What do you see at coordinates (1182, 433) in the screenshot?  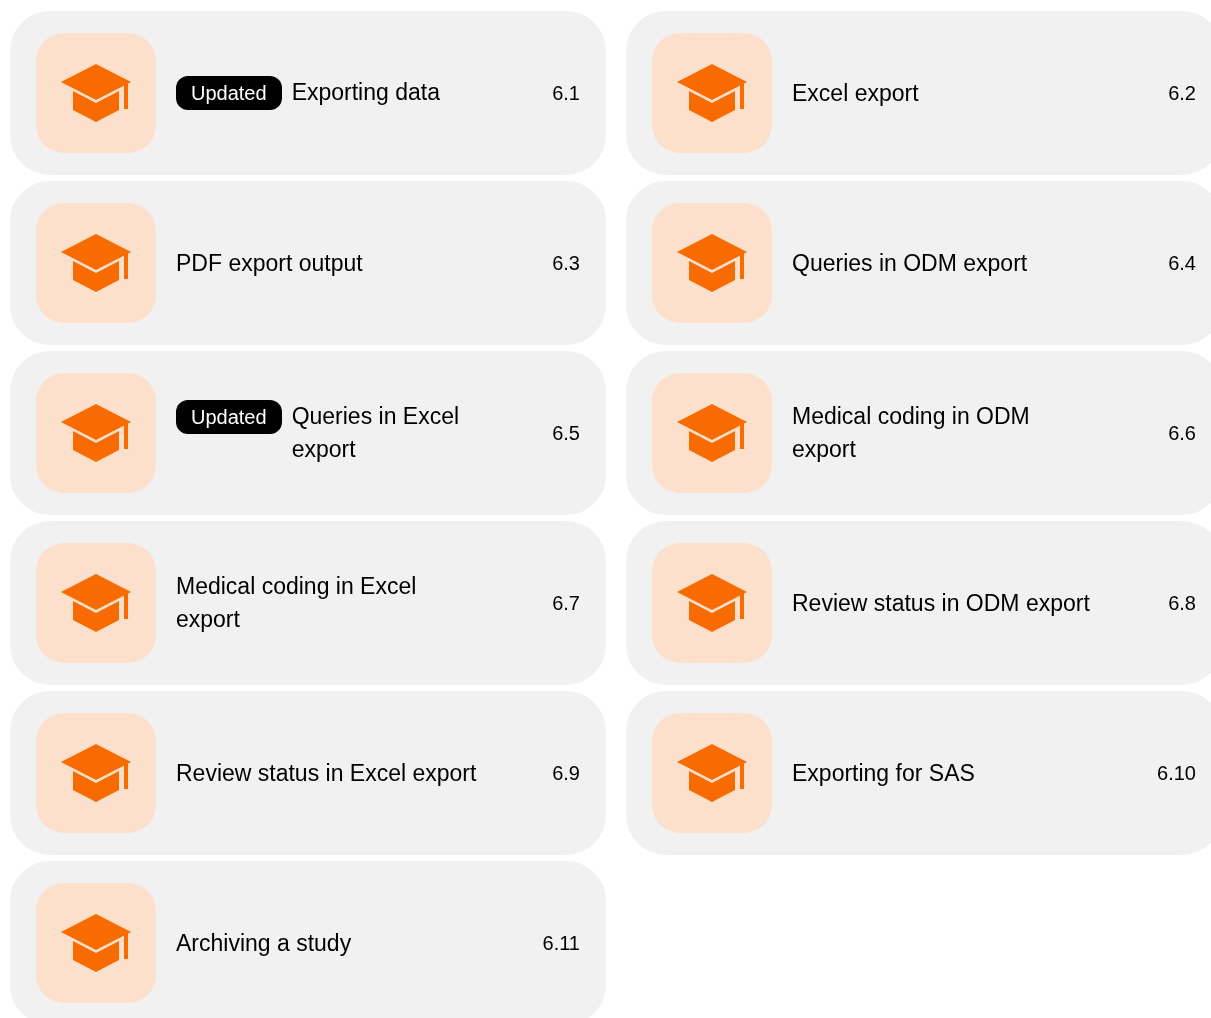 I see `lesson-number: 6.6` at bounding box center [1182, 433].